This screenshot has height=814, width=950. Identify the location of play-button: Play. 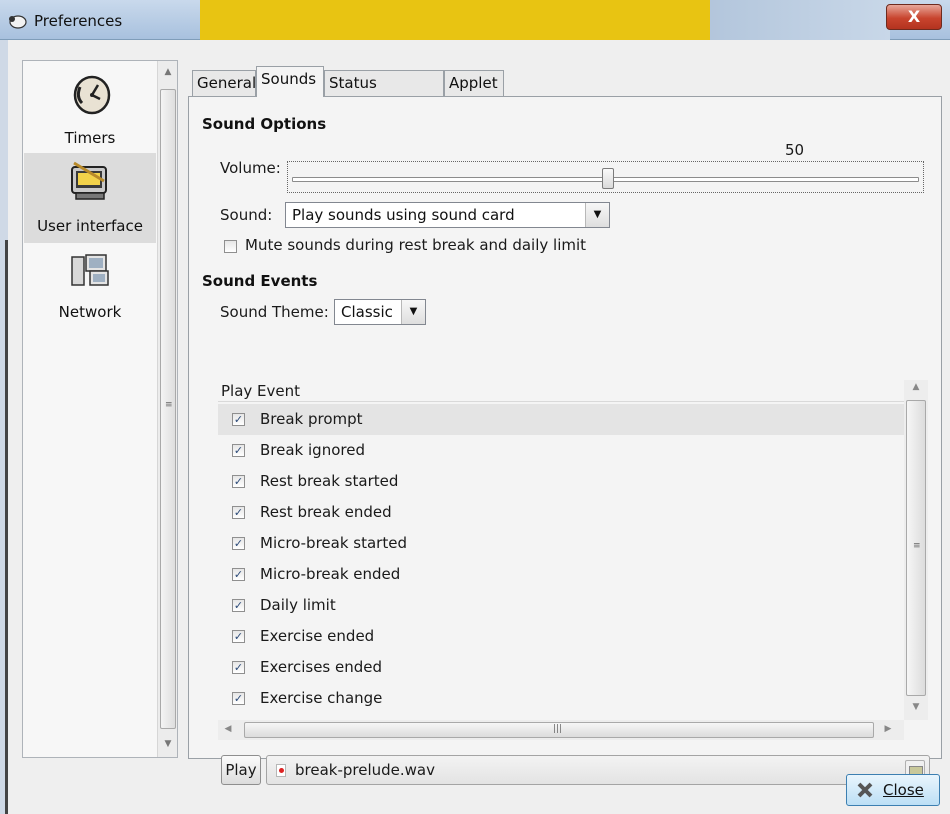
(241, 770).